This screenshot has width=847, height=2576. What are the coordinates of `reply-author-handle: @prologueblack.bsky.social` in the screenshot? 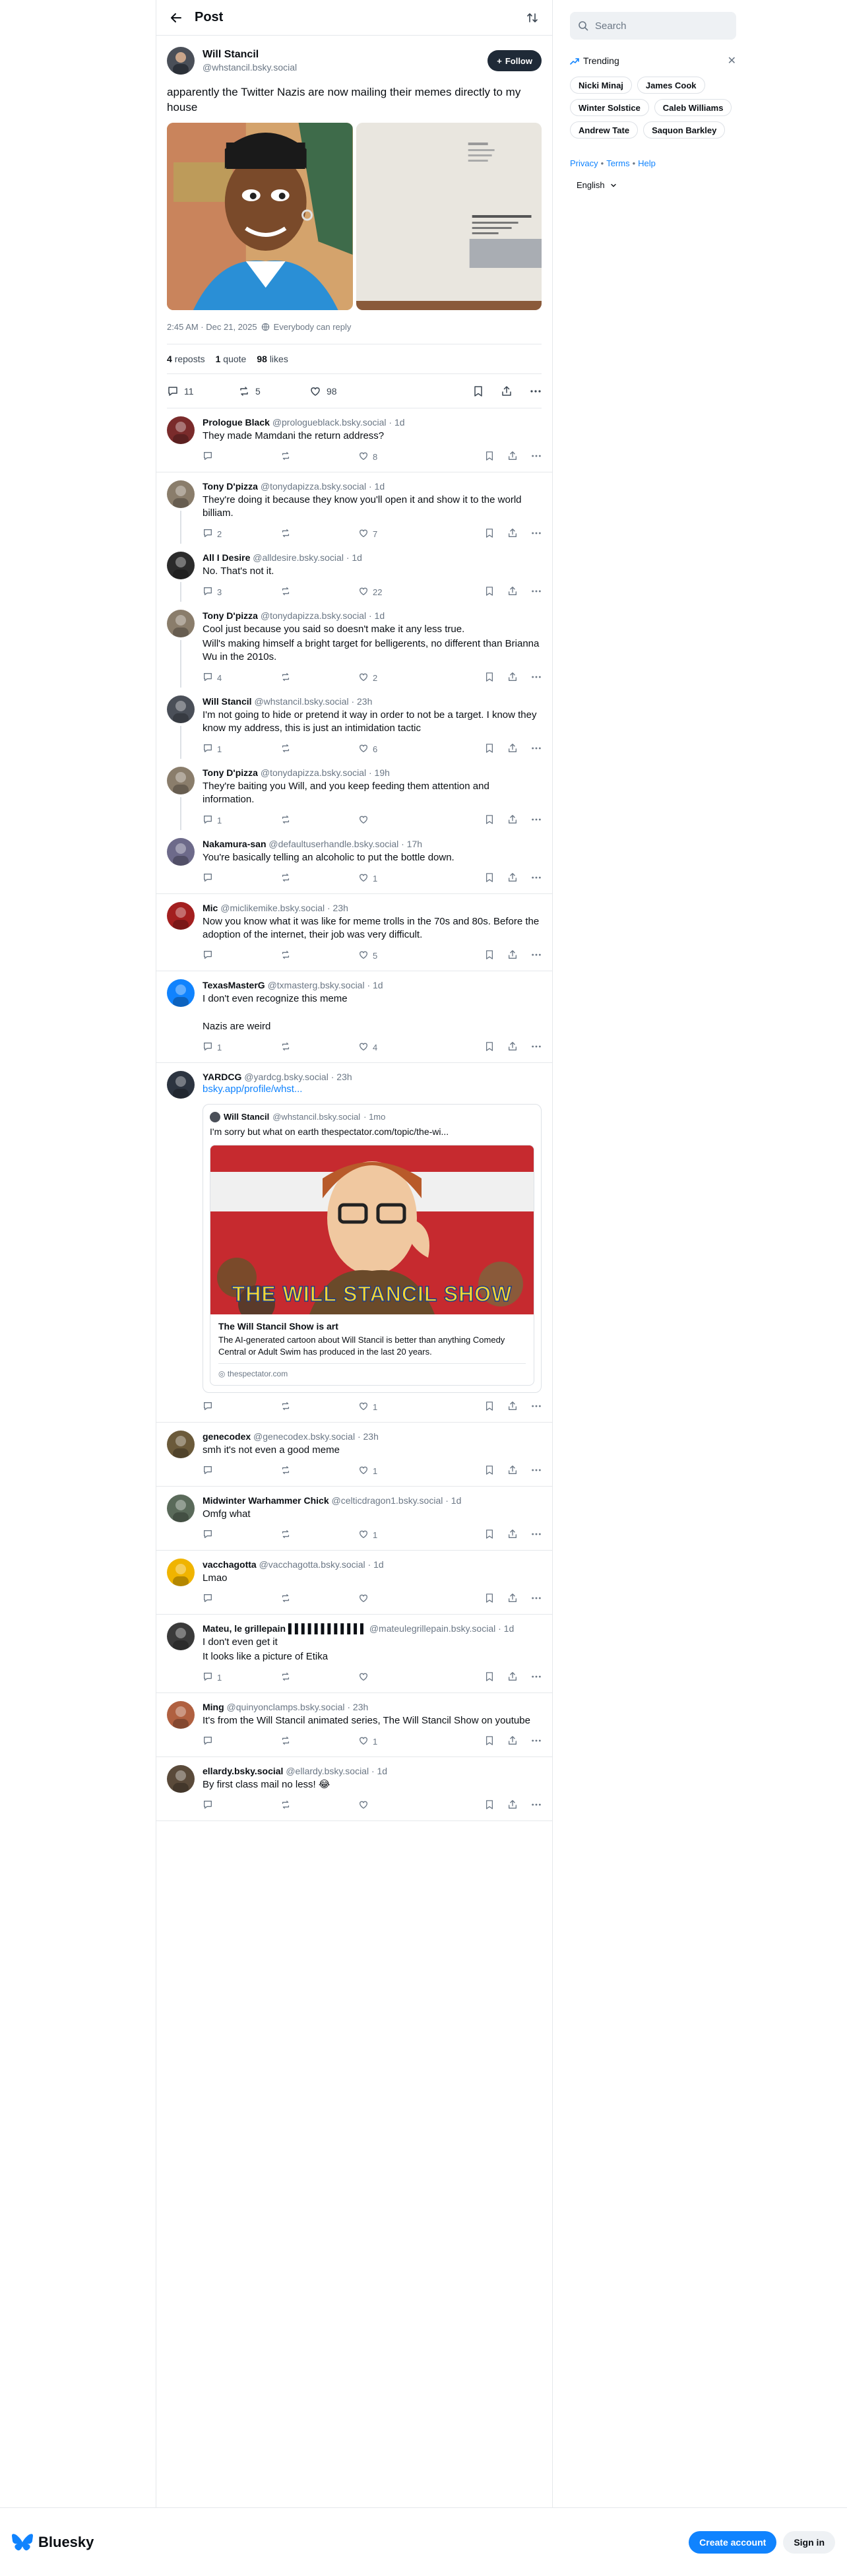 It's located at (329, 422).